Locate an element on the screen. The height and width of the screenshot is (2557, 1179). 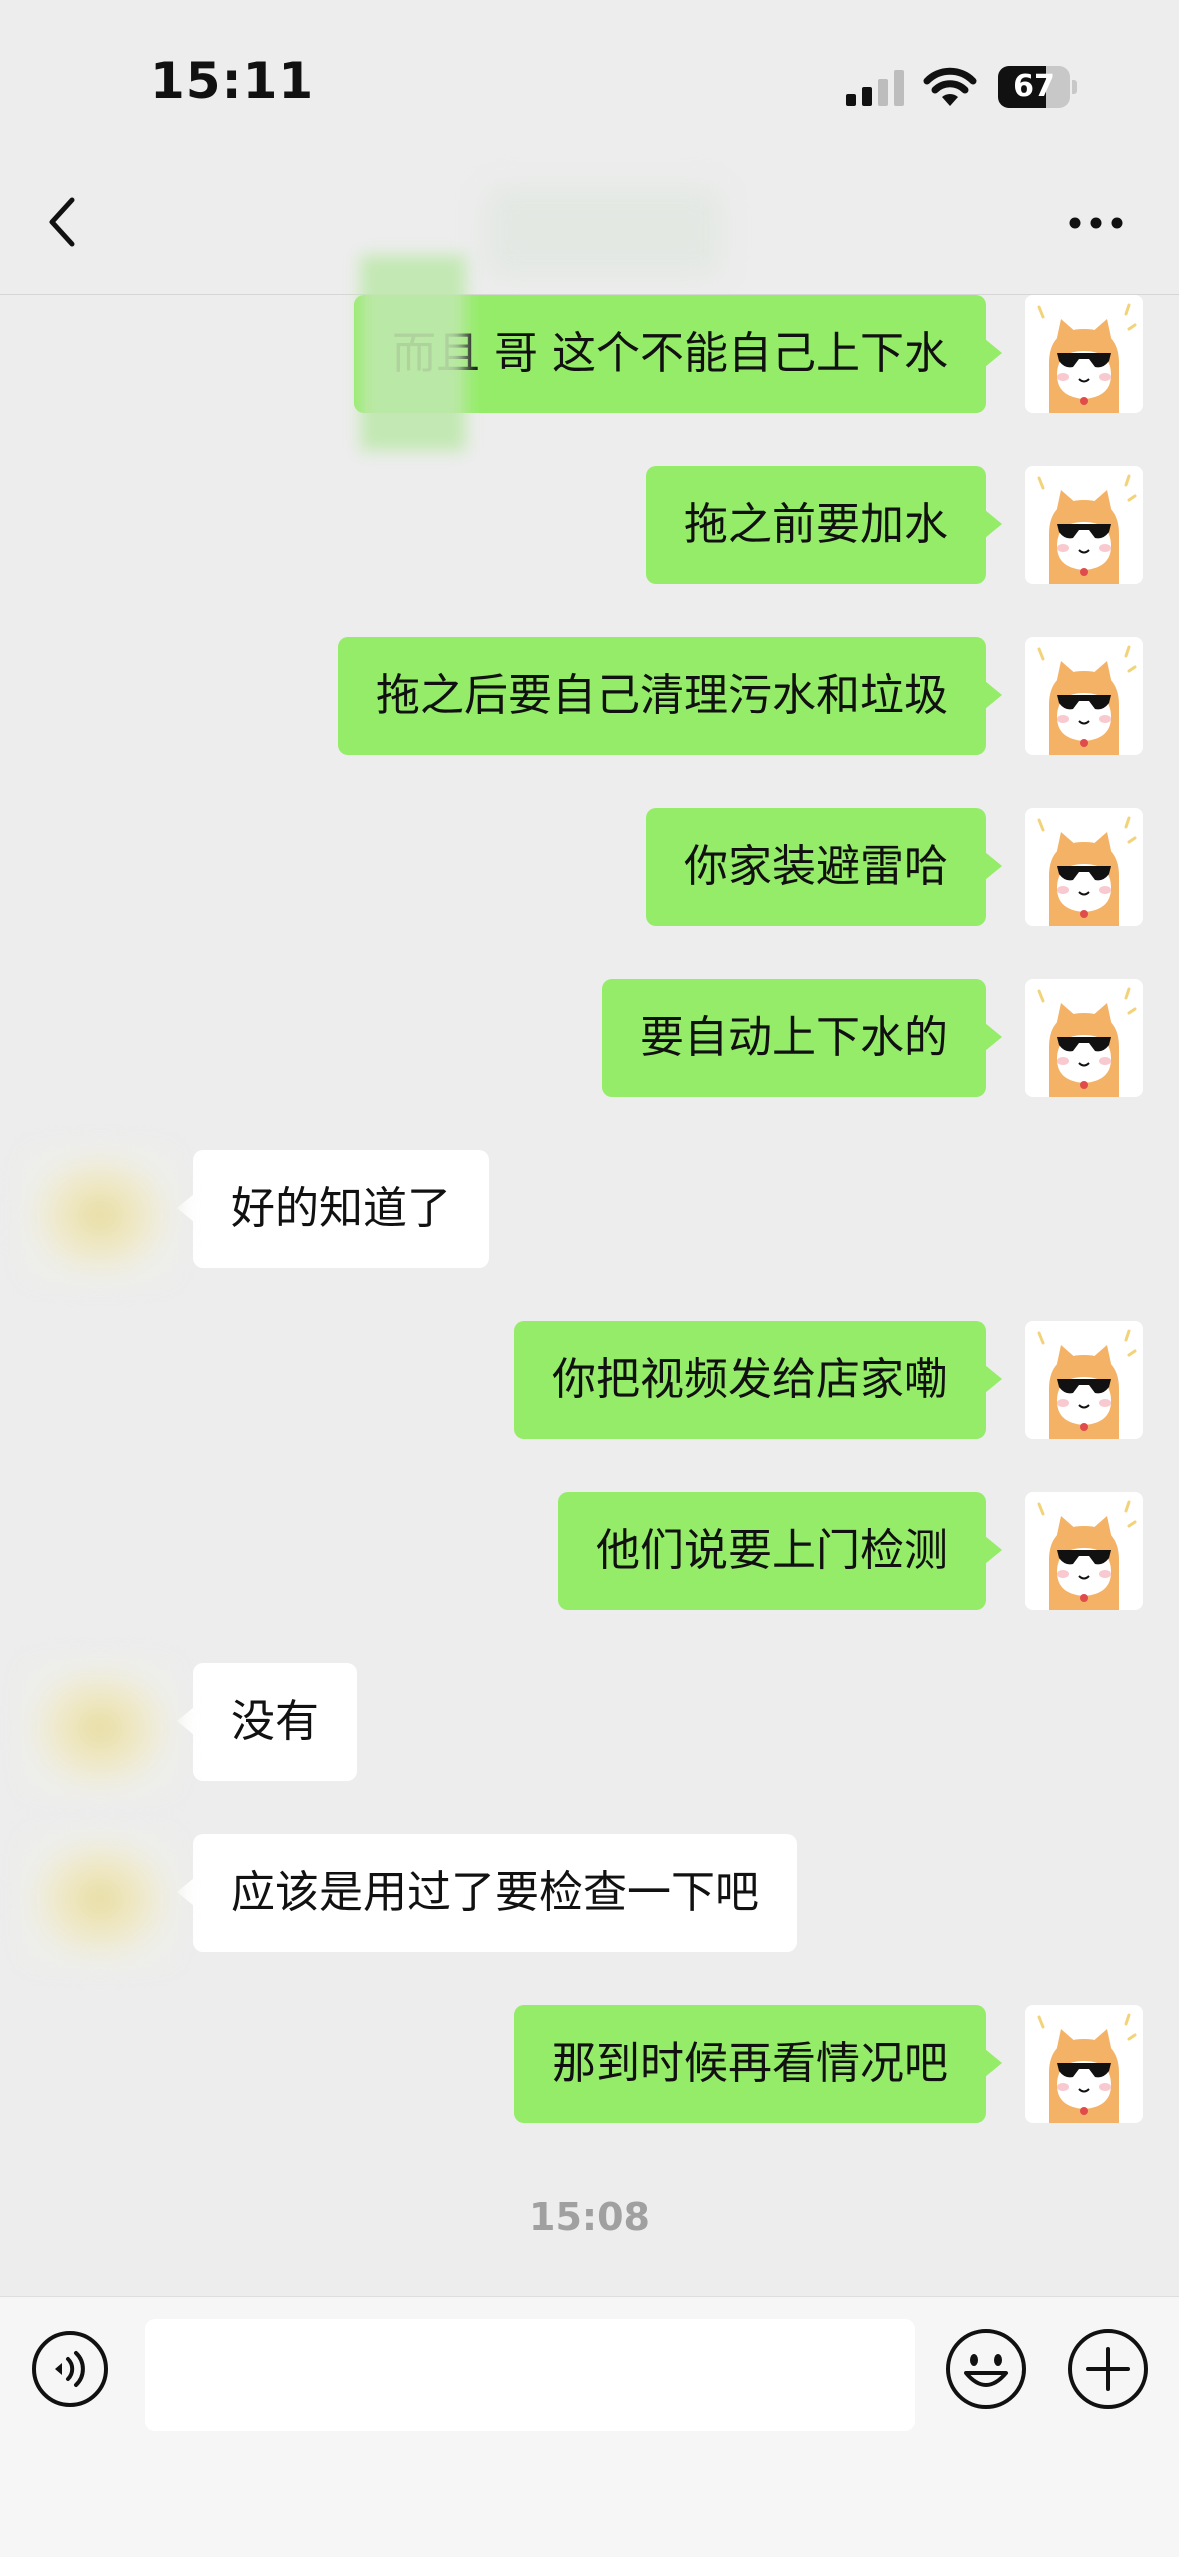
message-row: 应该是用过了要检查一下吧 is located at coordinates (589, 1899).